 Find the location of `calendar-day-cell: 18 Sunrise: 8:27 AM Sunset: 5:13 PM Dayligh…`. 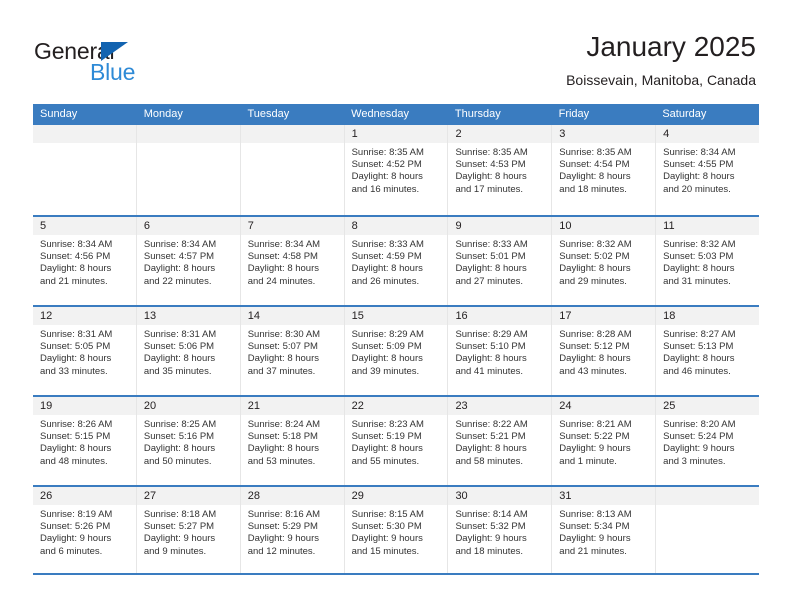

calendar-day-cell: 18 Sunrise: 8:27 AM Sunset: 5:13 PM Dayligh… is located at coordinates (707, 351).